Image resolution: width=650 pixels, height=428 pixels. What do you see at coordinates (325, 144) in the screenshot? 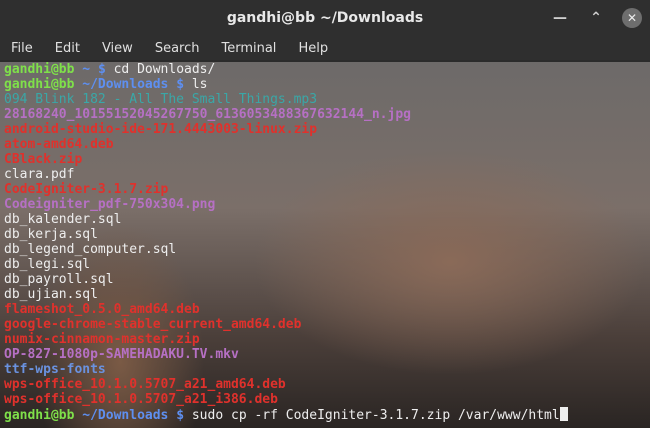
I see `file-entry: atom-amd64.deb` at bounding box center [325, 144].